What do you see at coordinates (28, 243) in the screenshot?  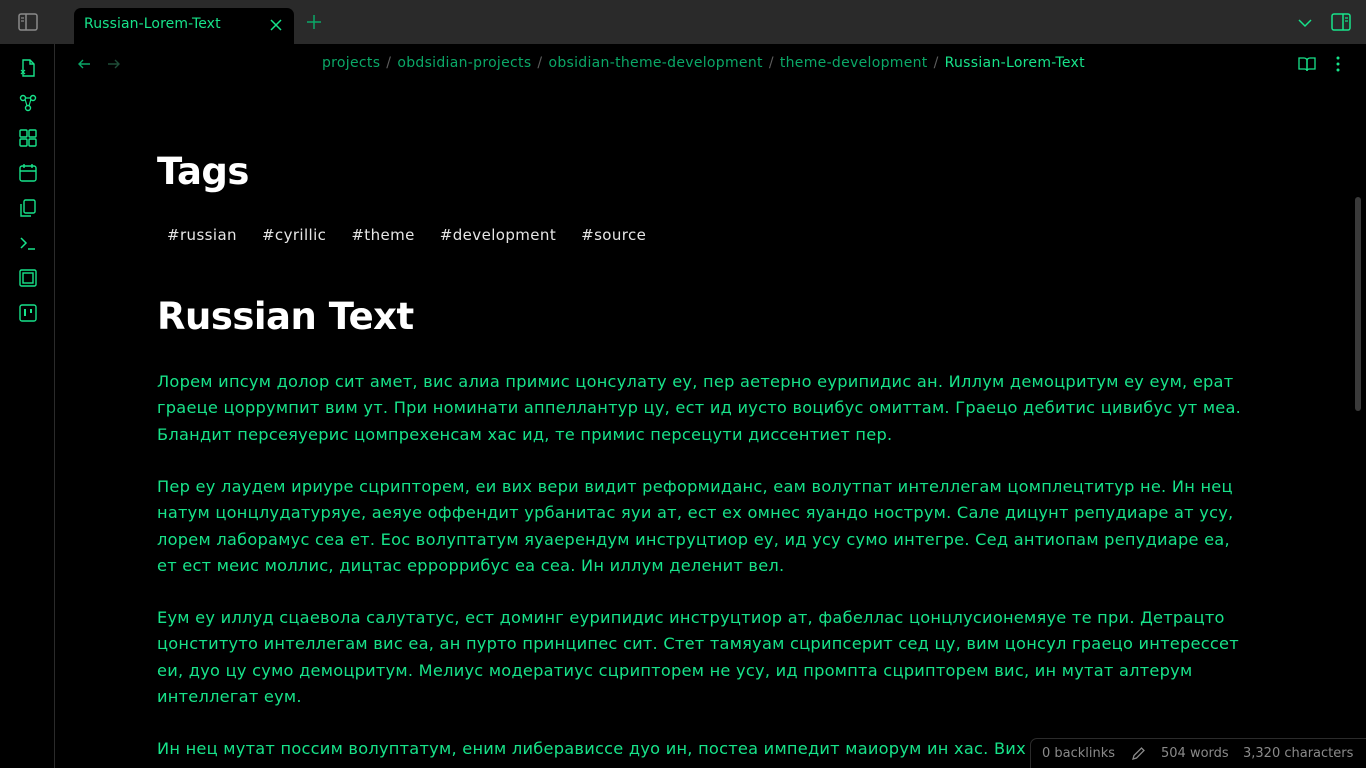 I see `command-palette-icon` at bounding box center [28, 243].